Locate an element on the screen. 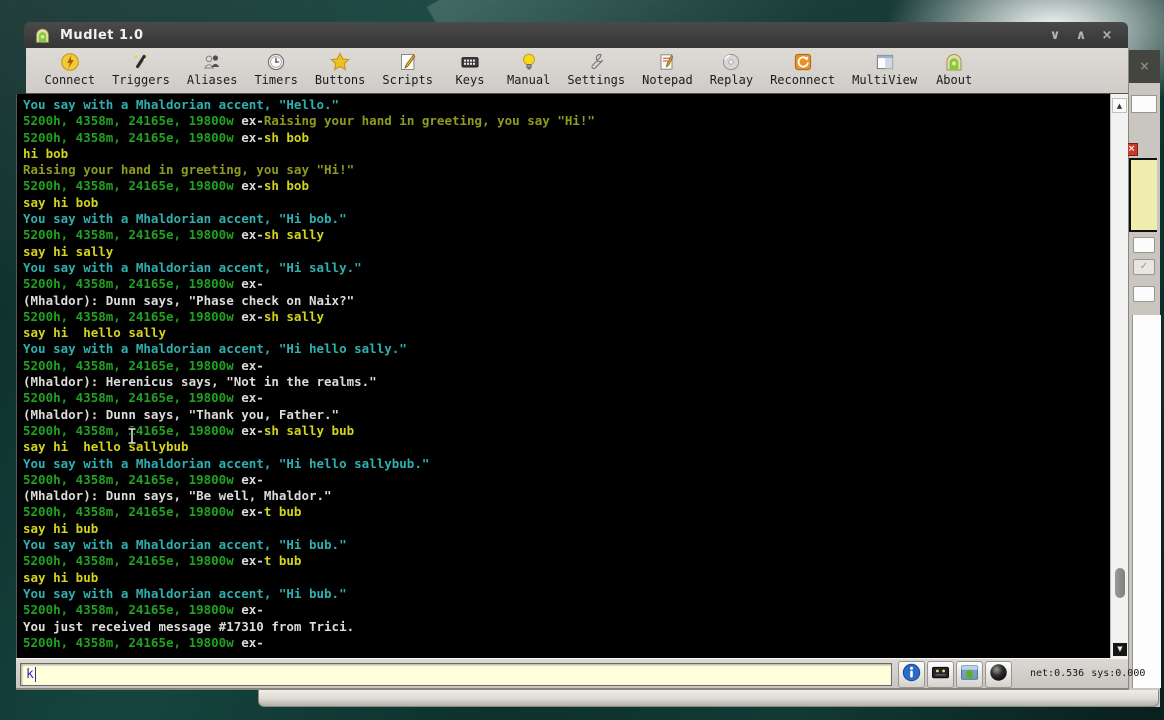 This screenshot has width=1164, height=720. toolbar-item-notepad: Notepad is located at coordinates (667, 69).